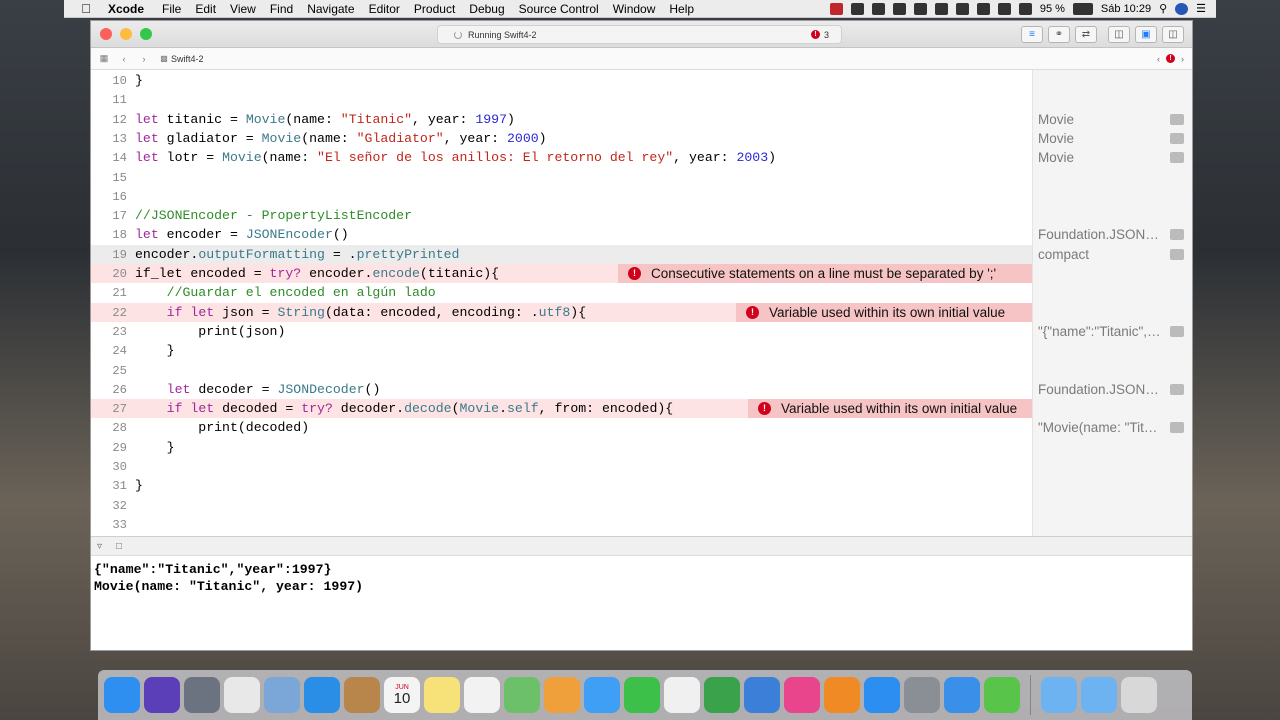  I want to click on code-line: 23 print(json), so click(561, 331).